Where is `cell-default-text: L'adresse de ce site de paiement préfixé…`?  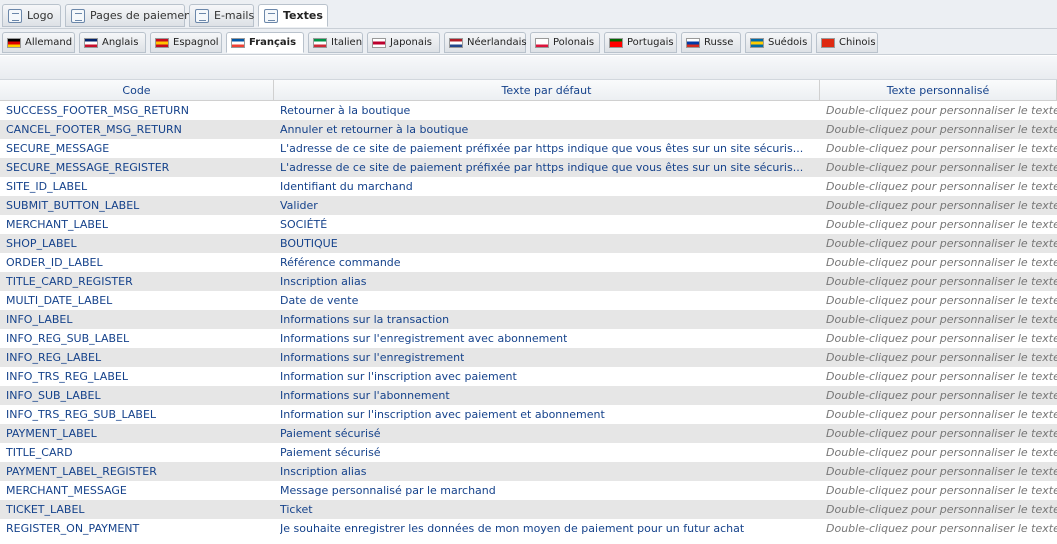
cell-default-text: L'adresse de ce site de paiement préfixé… is located at coordinates (547, 167).